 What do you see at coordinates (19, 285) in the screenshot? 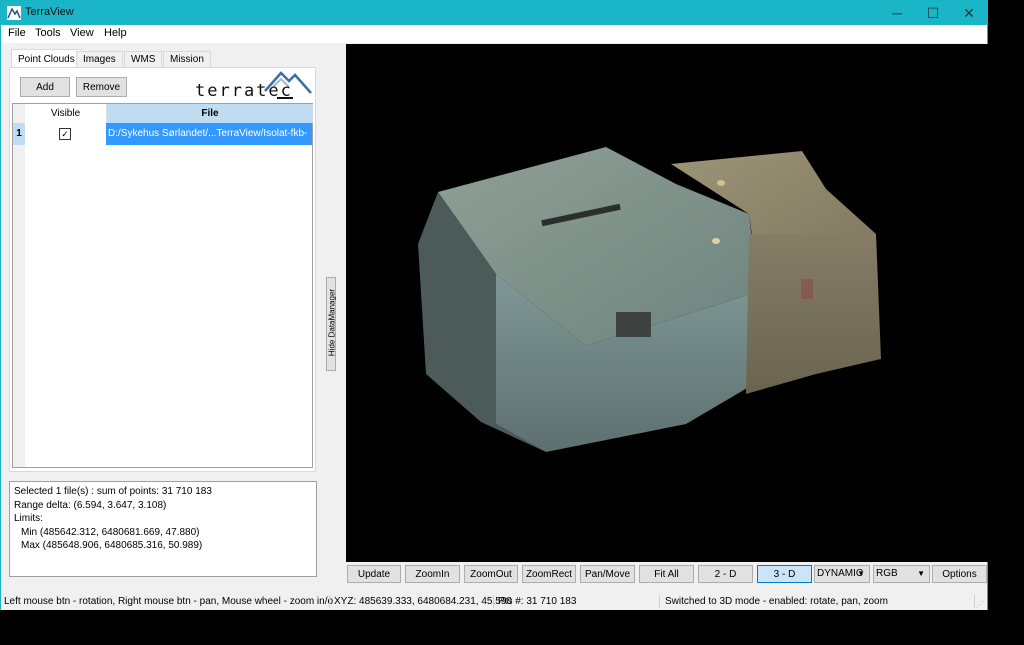
I see `row-header-column` at bounding box center [19, 285].